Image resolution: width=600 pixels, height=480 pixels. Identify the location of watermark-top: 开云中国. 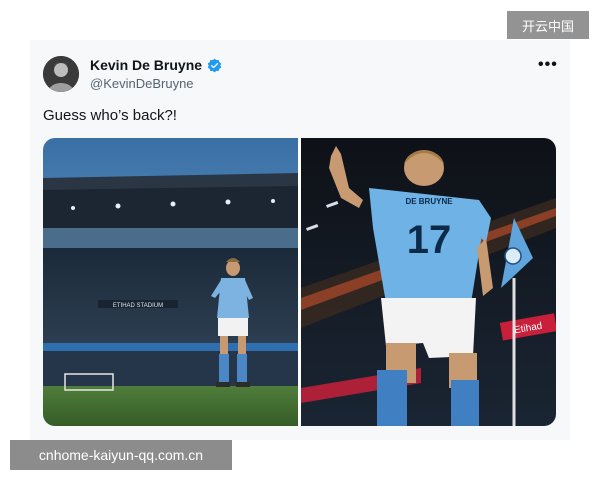
(548, 25).